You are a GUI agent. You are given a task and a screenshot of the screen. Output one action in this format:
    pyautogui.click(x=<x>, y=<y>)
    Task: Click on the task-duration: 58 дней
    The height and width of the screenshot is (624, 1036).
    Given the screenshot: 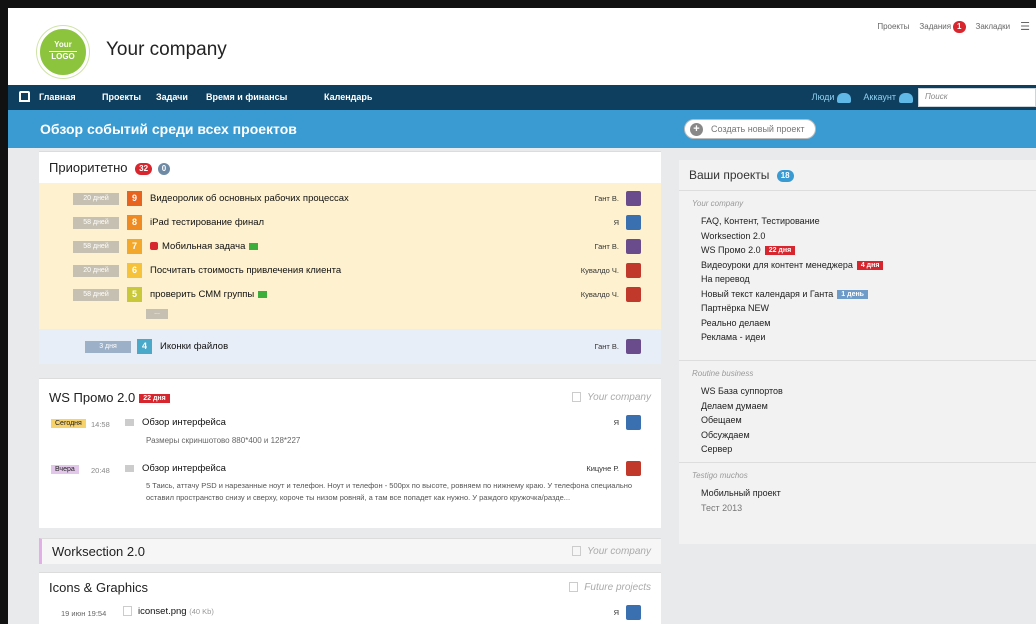 What is the action you would take?
    pyautogui.click(x=96, y=223)
    